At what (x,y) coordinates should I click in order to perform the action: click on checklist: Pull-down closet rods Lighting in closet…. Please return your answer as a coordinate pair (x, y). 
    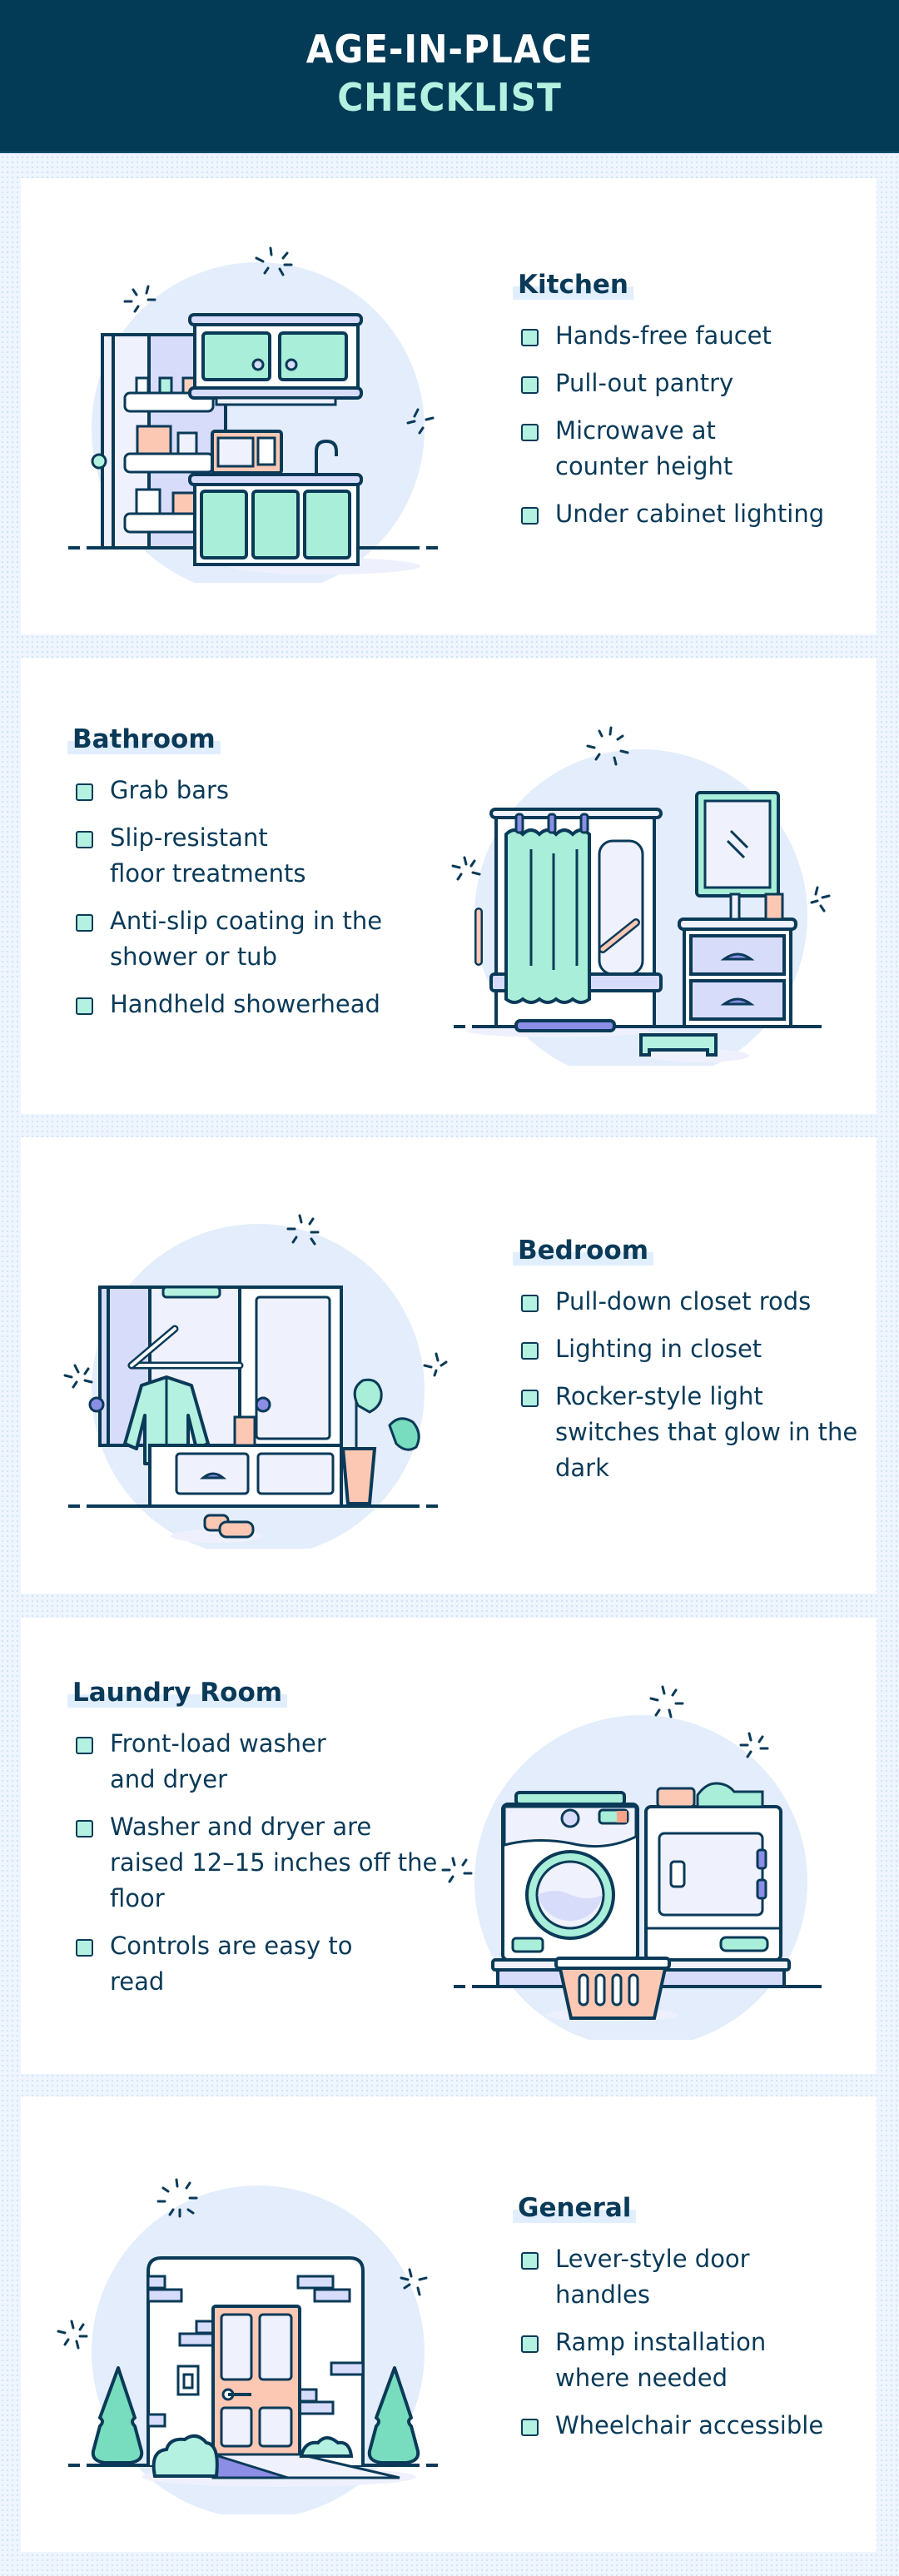
    Looking at the image, I should click on (692, 1385).